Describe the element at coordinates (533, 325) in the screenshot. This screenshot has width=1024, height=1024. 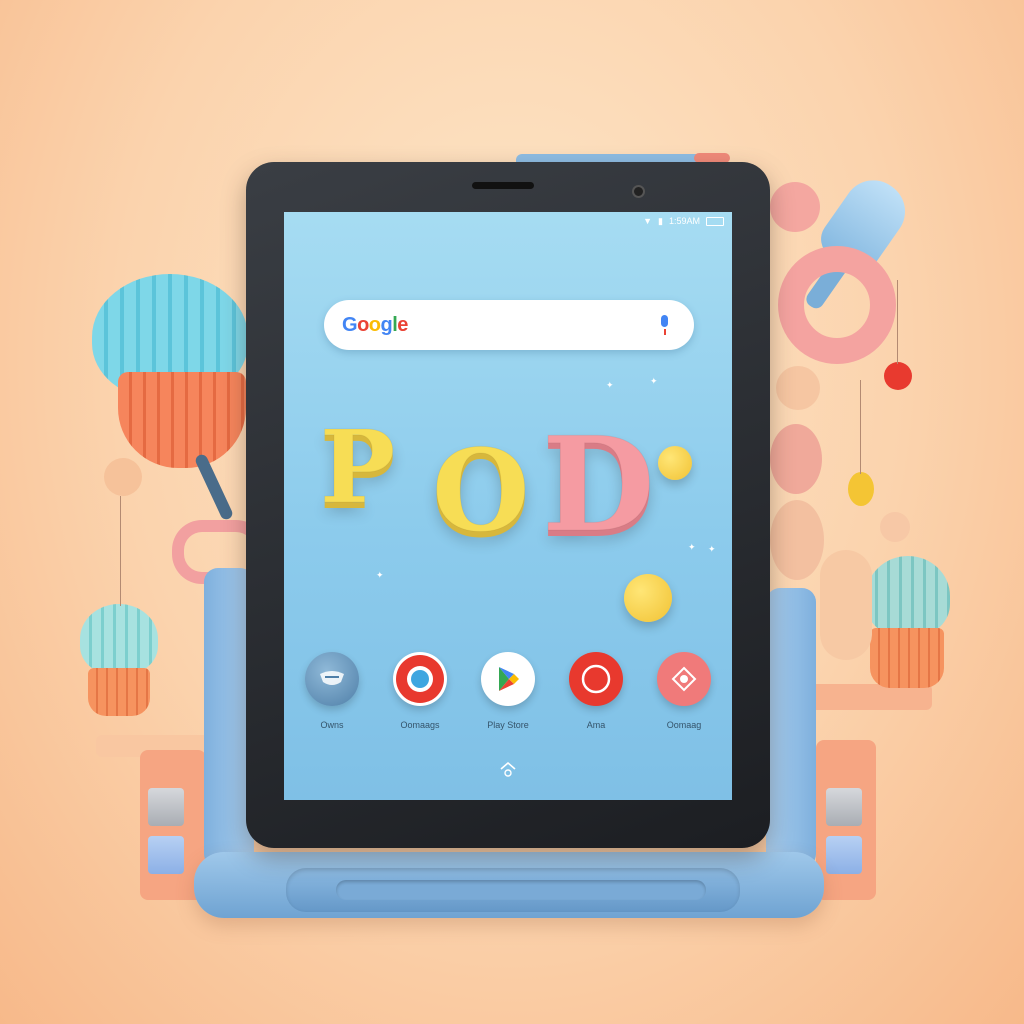
I see `search-input` at that location.